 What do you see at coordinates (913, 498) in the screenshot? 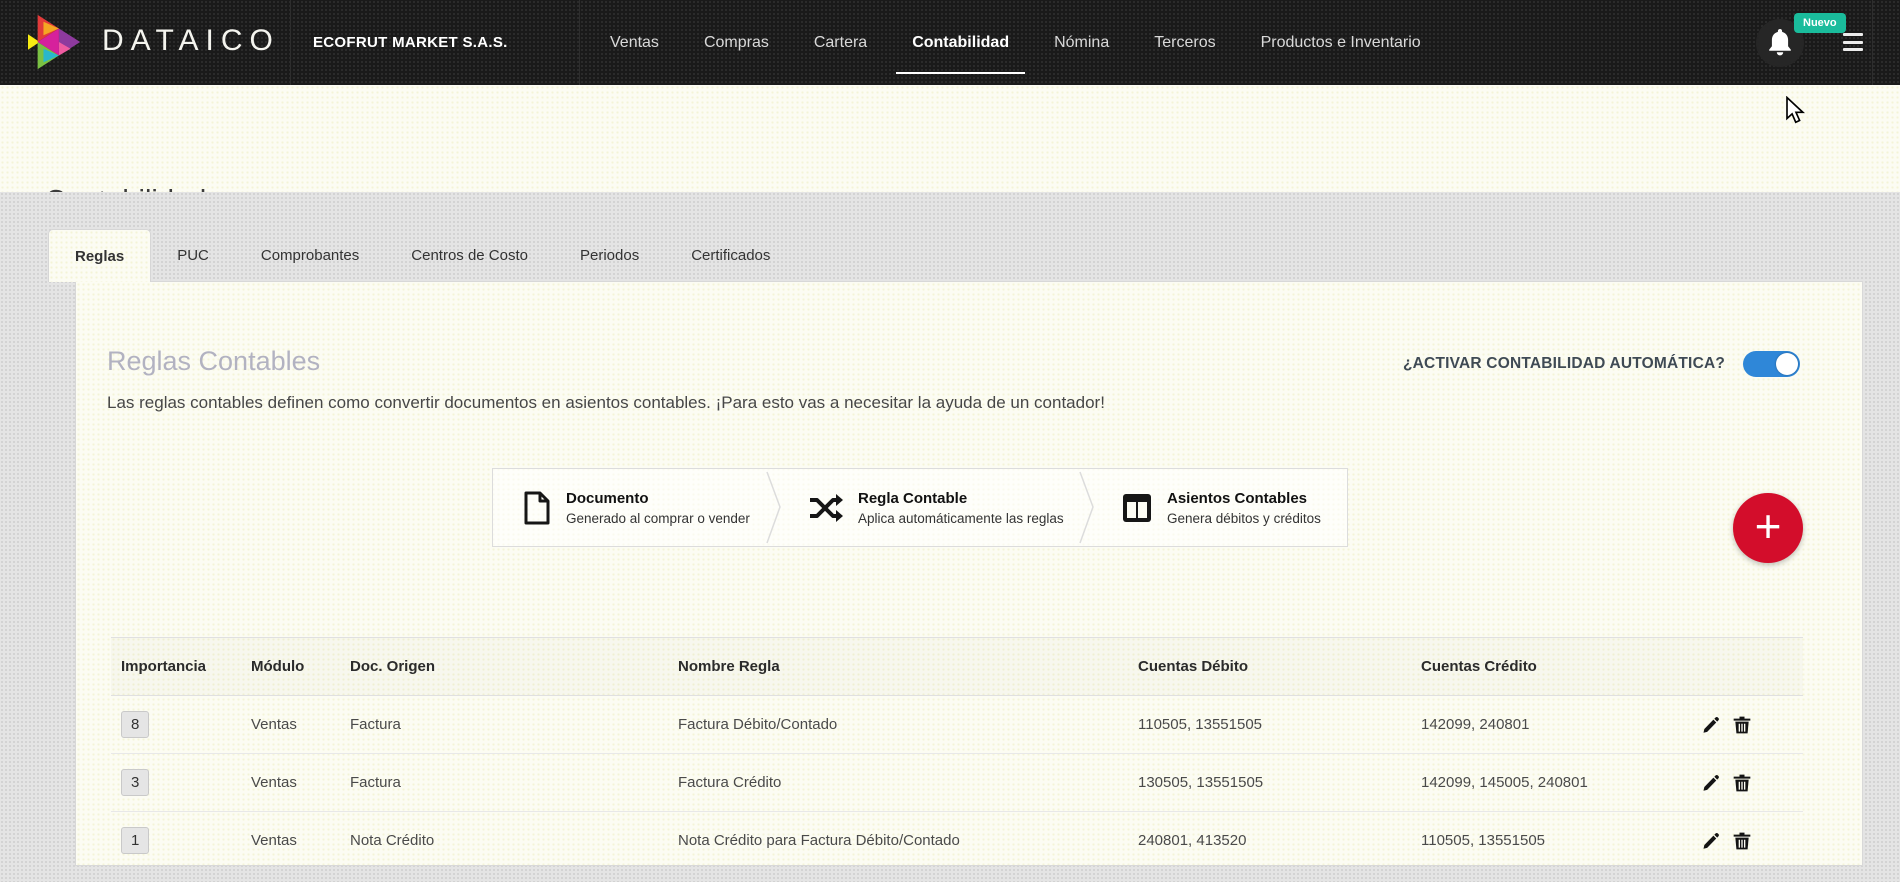
I see `flow-card-title: Regla Contable` at bounding box center [913, 498].